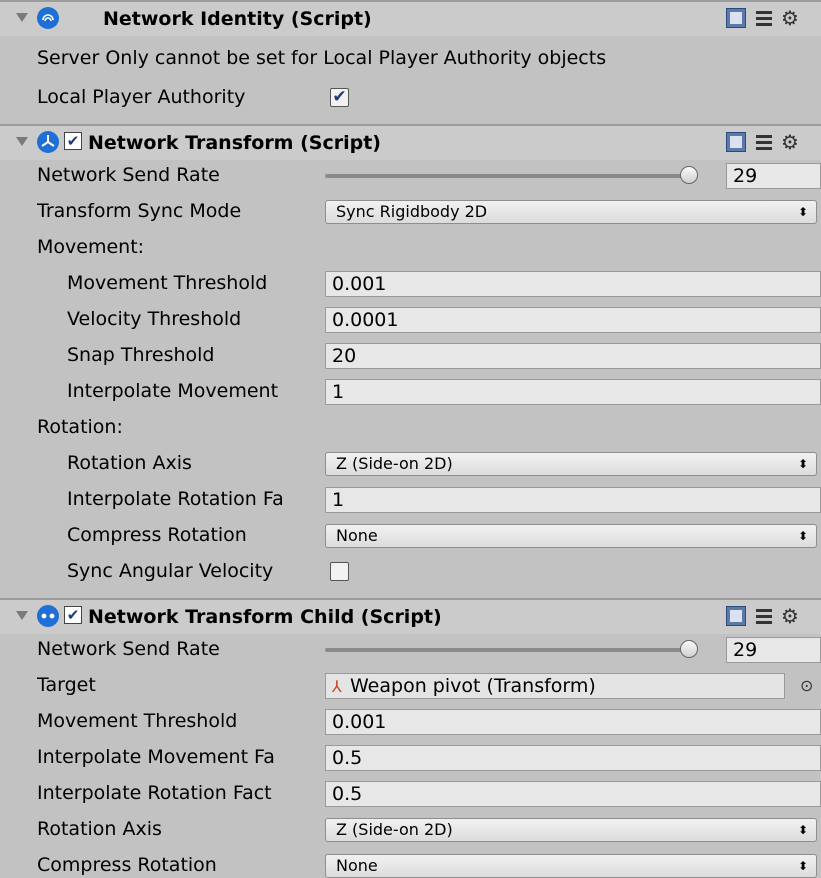 Image resolution: width=821 pixels, height=878 pixels. Describe the element at coordinates (339, 97) in the screenshot. I see `local-player-authority-checkbox: ✔` at that location.